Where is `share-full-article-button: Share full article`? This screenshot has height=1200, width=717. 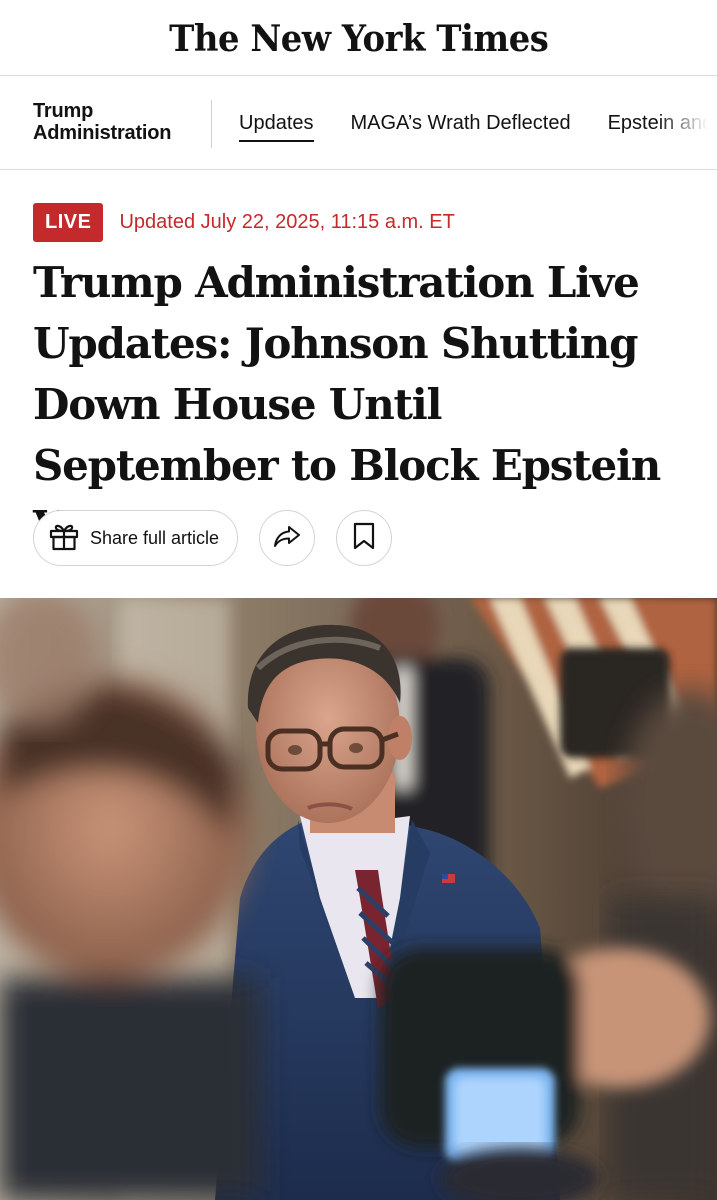
share-full-article-button: Share full article is located at coordinates (135, 538).